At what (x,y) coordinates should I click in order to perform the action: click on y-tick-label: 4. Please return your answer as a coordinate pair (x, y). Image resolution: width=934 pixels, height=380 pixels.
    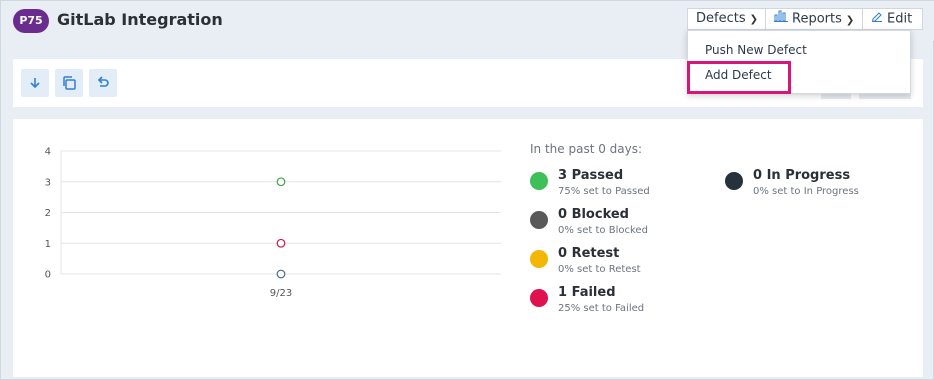
    Looking at the image, I should click on (48, 152).